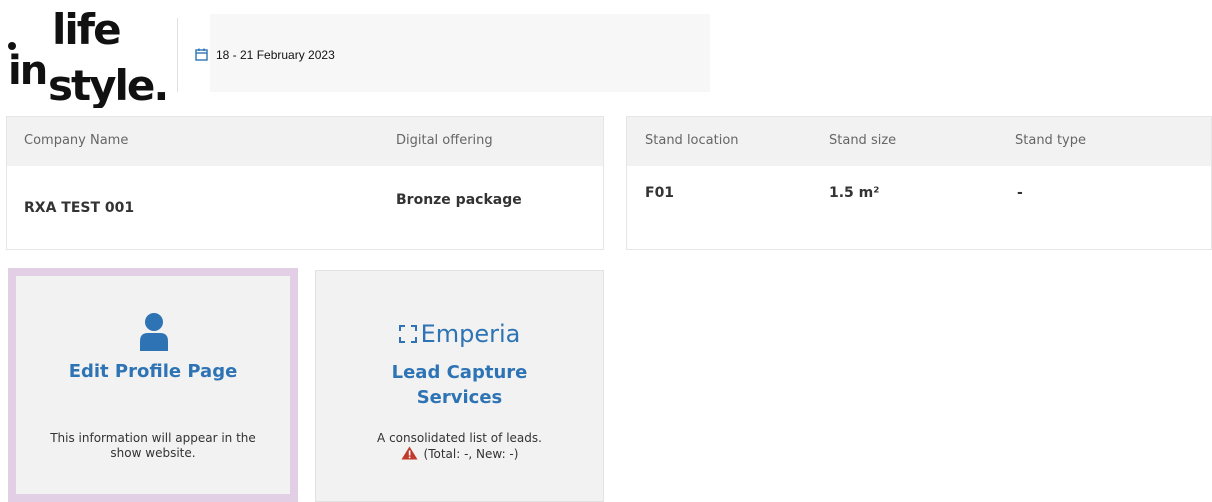 The width and height of the screenshot is (1212, 502). I want to click on lead-capture-description: A consolidated list of leads., so click(459, 438).